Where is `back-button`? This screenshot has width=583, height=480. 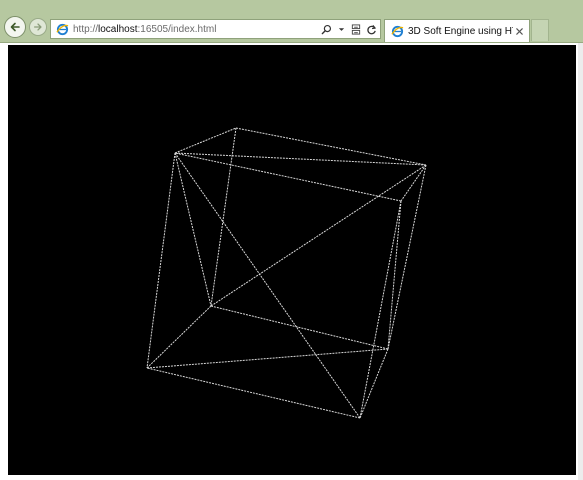
back-button is located at coordinates (15, 27).